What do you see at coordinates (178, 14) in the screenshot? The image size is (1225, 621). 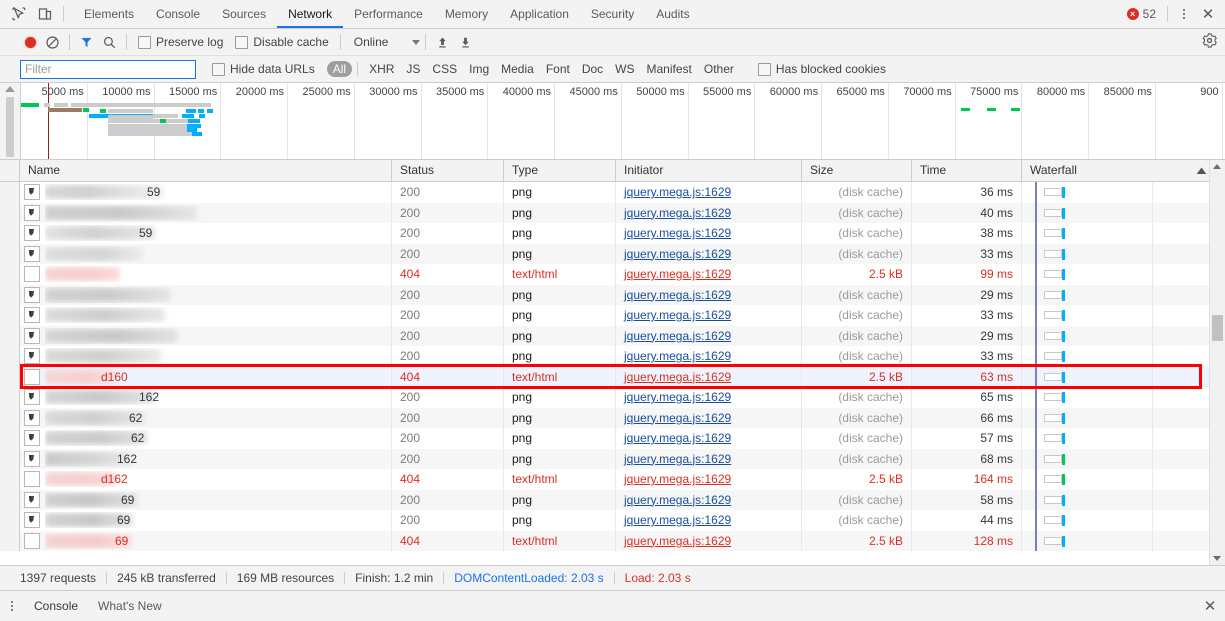 I see `tab-console: Console` at bounding box center [178, 14].